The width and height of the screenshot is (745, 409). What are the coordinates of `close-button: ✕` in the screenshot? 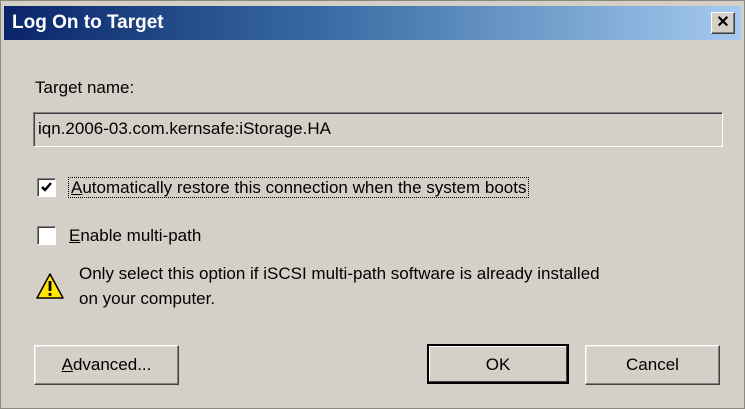 It's located at (723, 23).